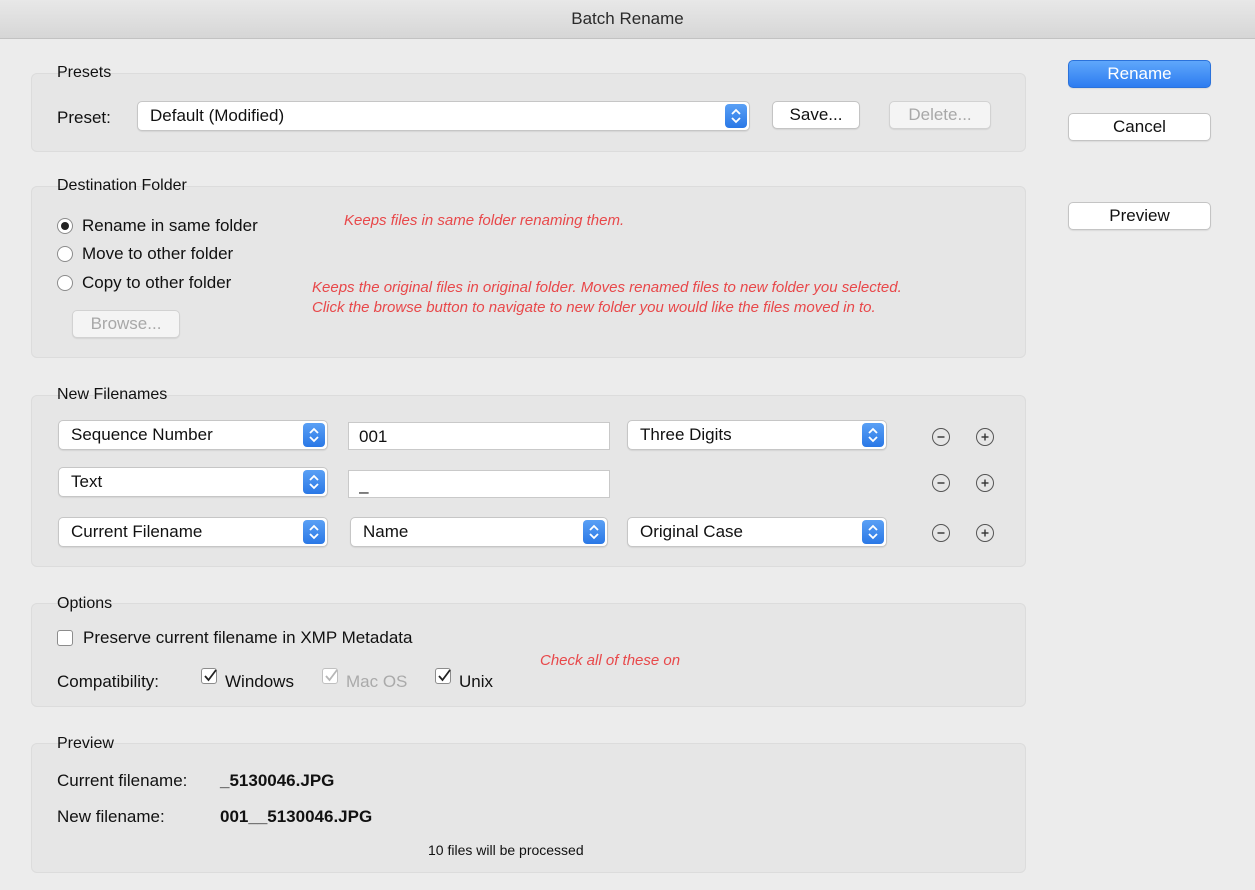 The height and width of the screenshot is (890, 1255). What do you see at coordinates (1139, 74) in the screenshot?
I see `rename-button: Rename` at bounding box center [1139, 74].